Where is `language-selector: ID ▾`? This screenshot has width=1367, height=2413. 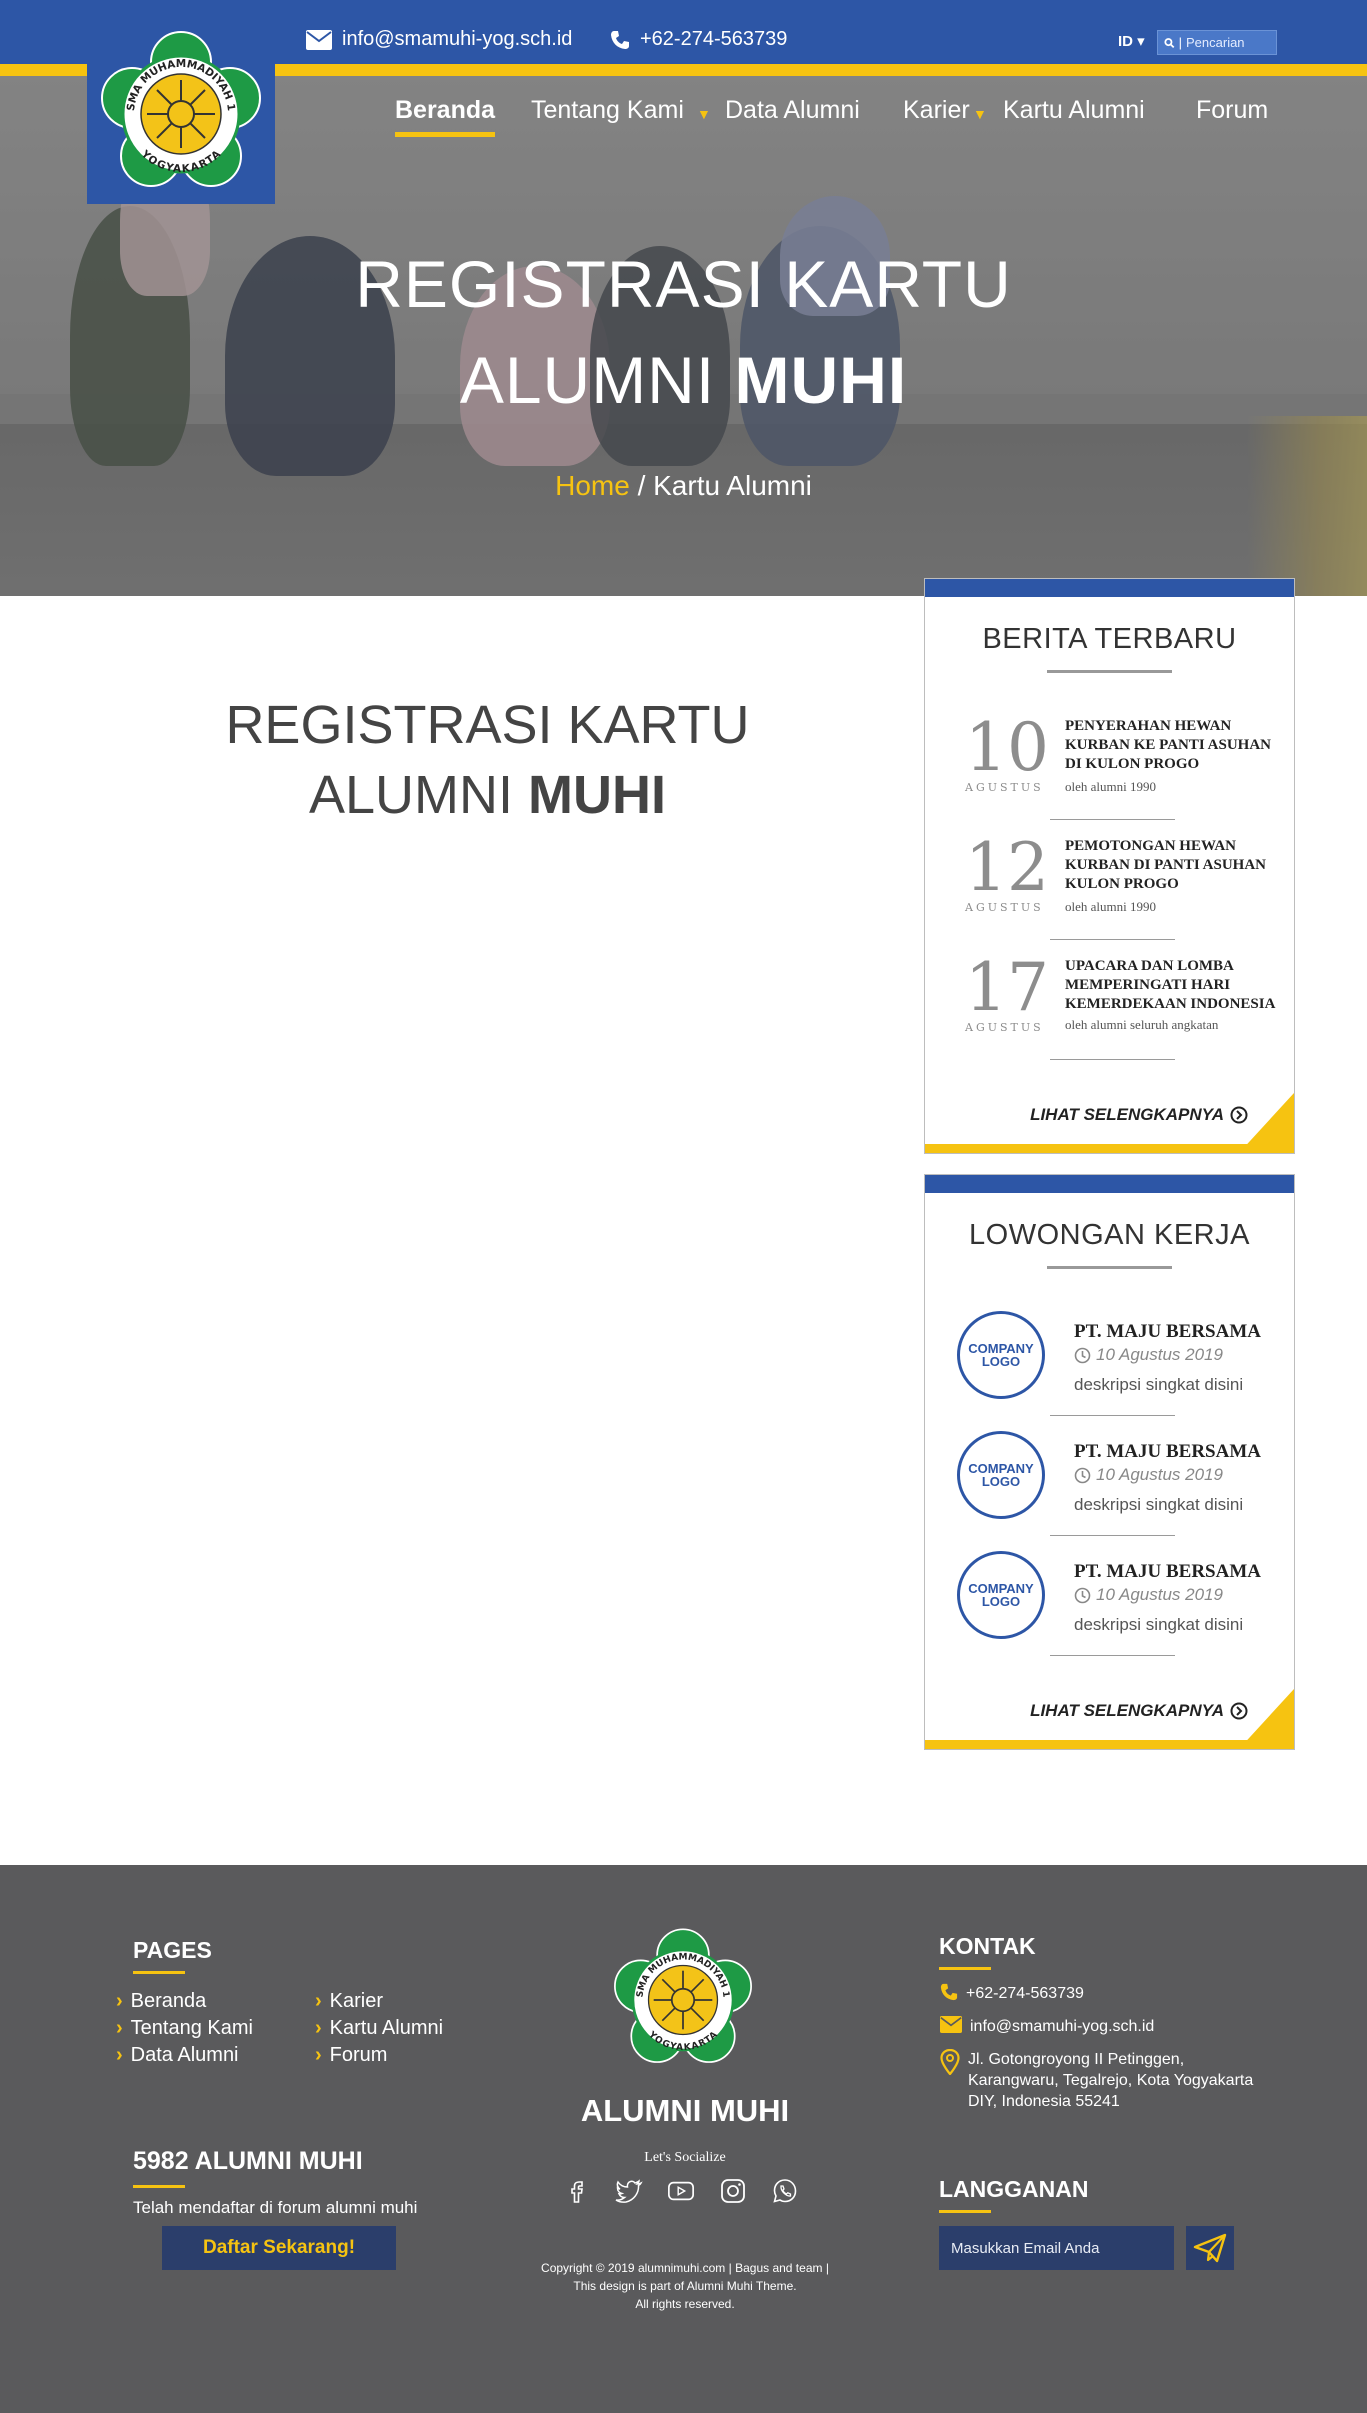 language-selector: ID ▾ is located at coordinates (1131, 41).